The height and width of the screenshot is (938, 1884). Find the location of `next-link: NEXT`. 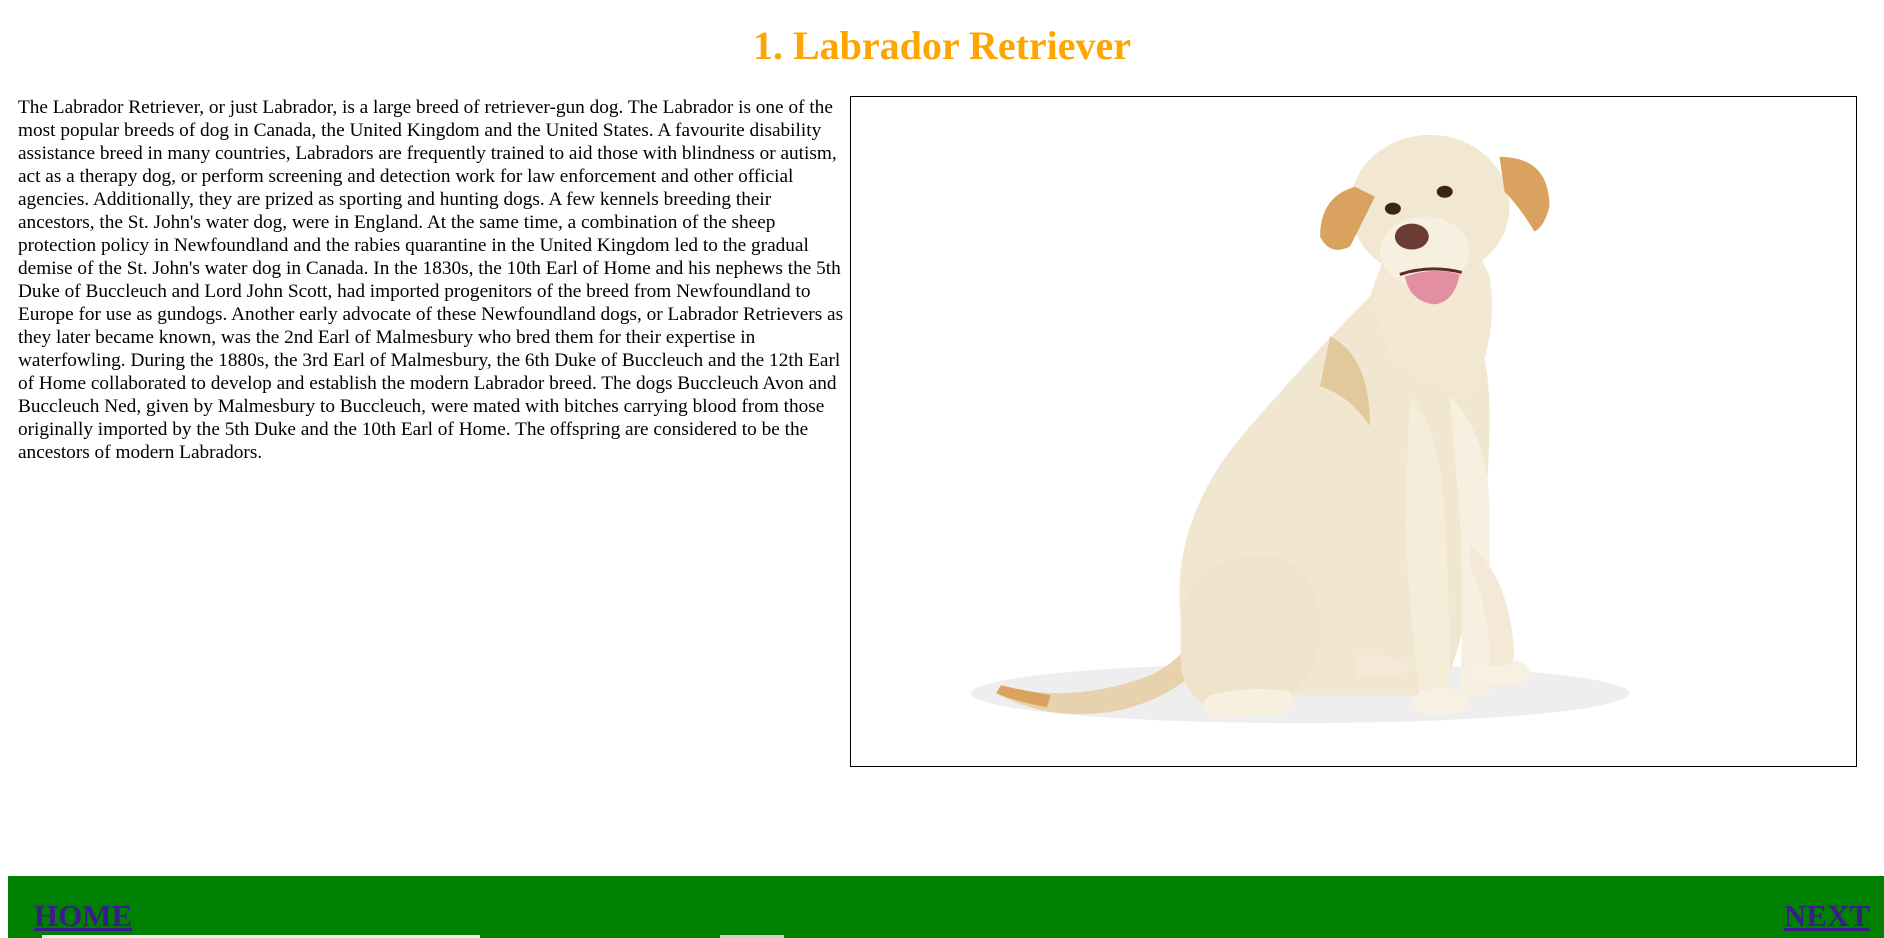

next-link: NEXT is located at coordinates (1827, 916).